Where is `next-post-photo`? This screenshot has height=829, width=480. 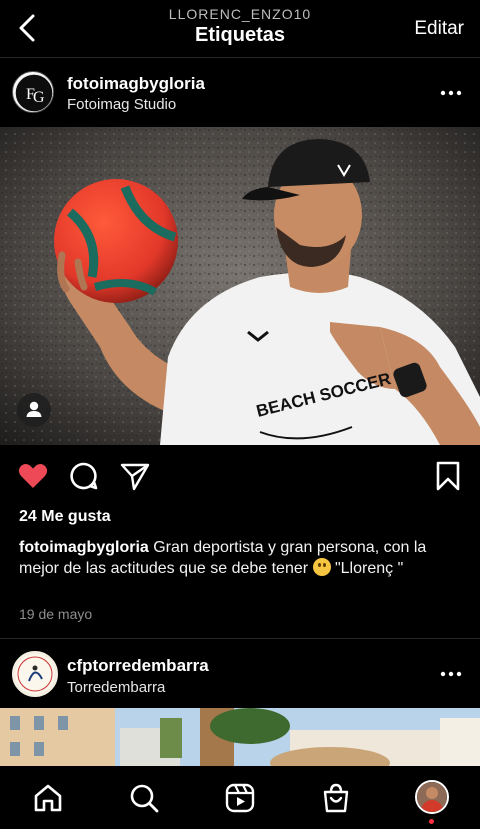 next-post-photo is located at coordinates (240, 737).